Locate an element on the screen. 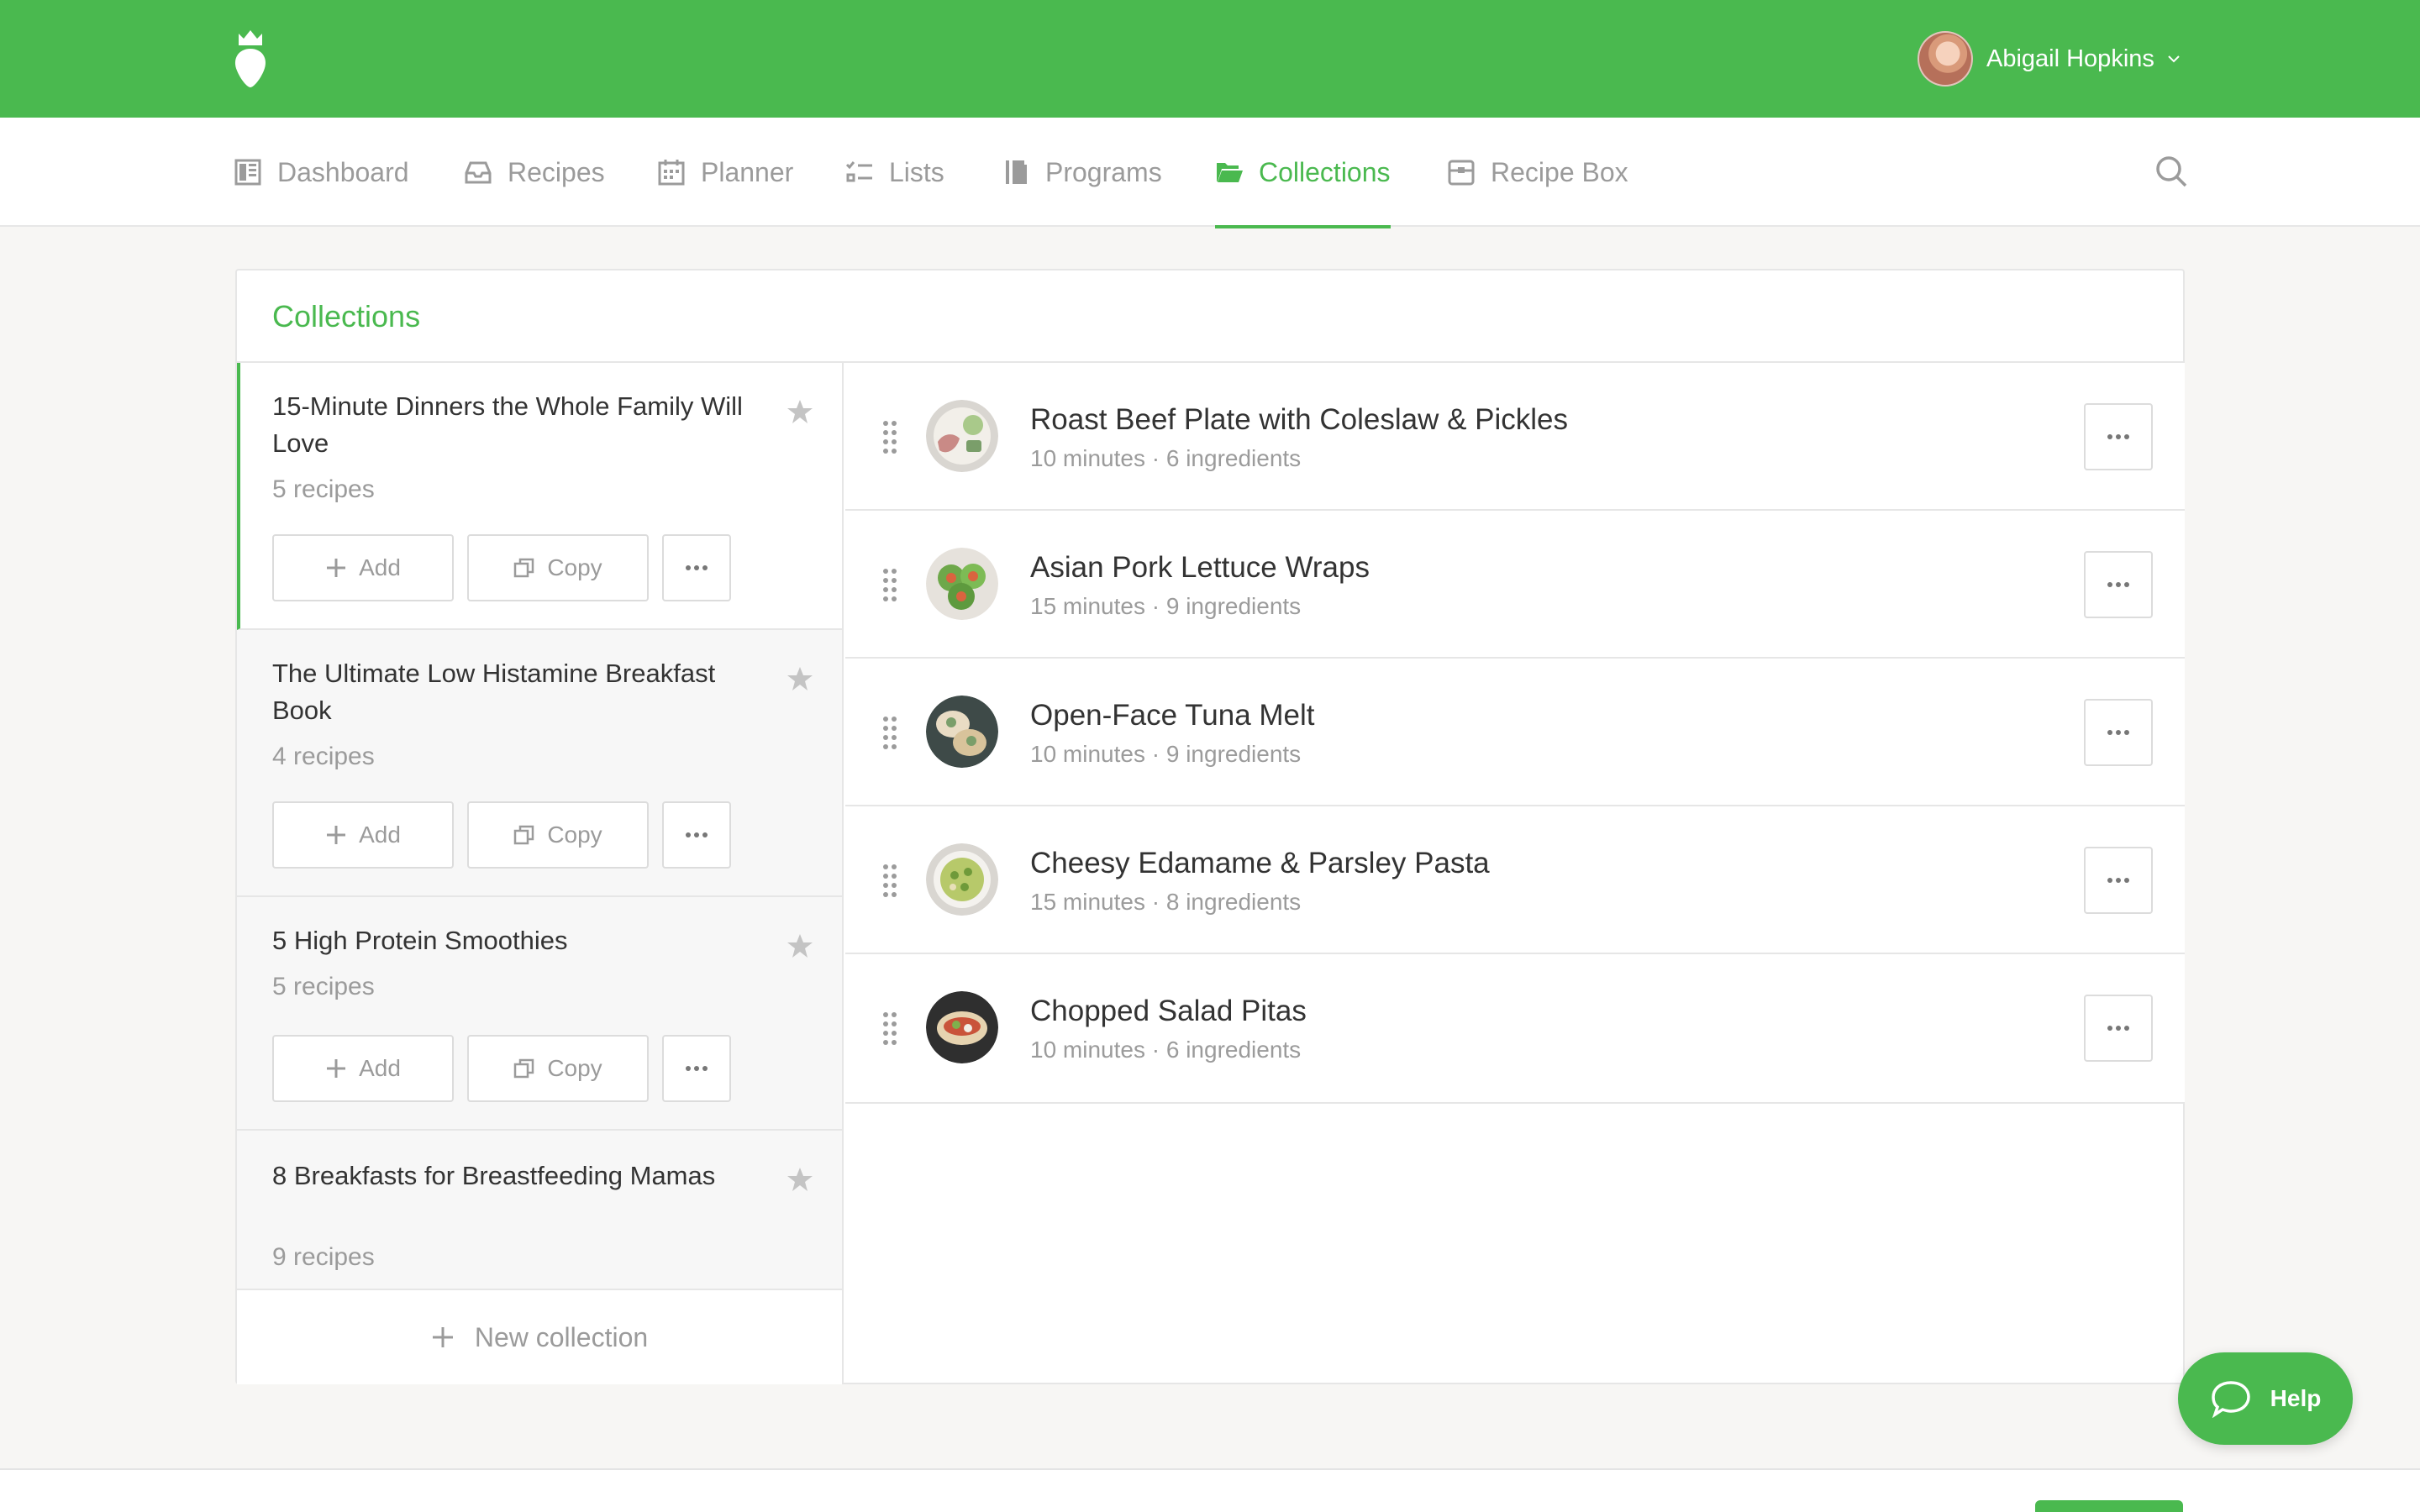  user-menu: Abigail Hopkins is located at coordinates (2049, 58).